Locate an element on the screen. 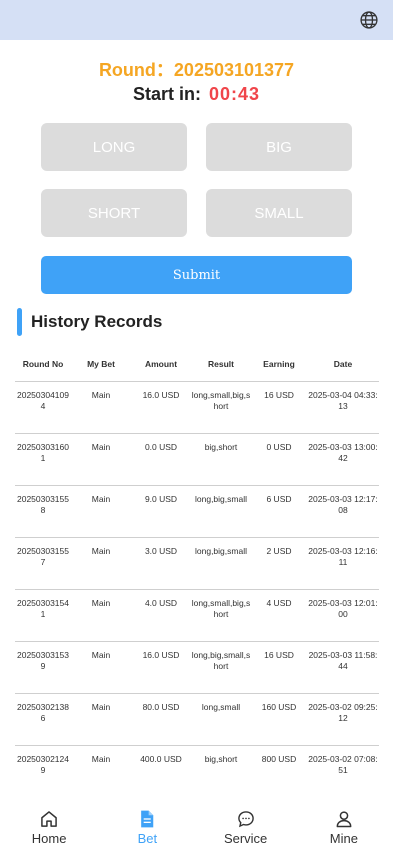 Image resolution: width=393 pixels, height=851 pixels. column-header: Date is located at coordinates (343, 365).